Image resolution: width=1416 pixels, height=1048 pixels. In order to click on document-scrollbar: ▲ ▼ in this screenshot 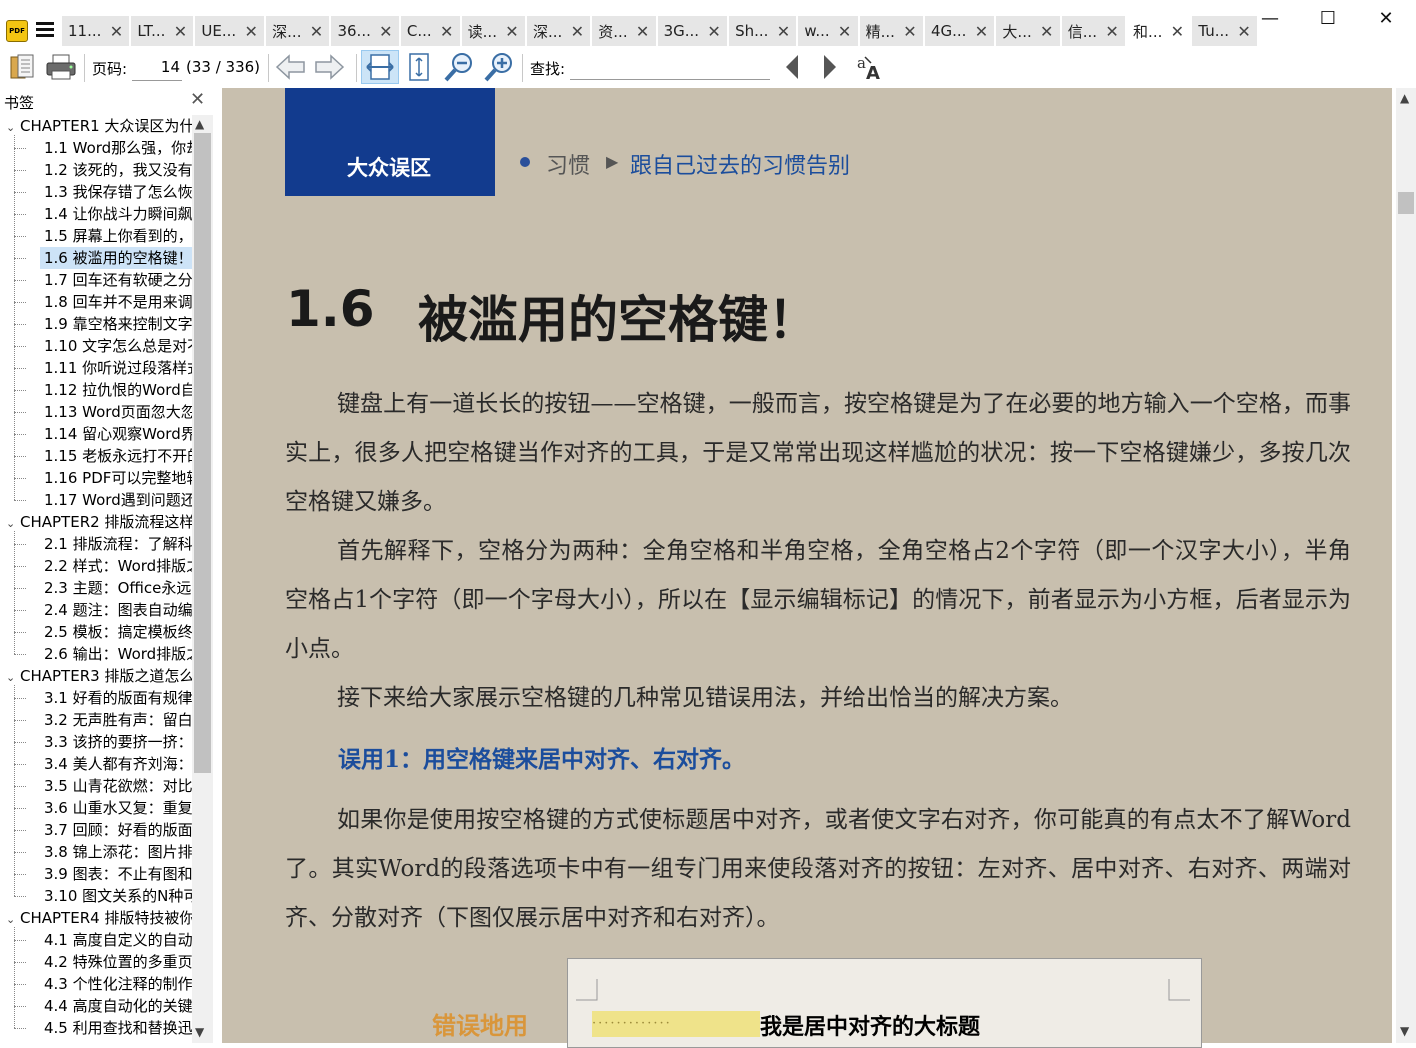, I will do `click(1406, 565)`.